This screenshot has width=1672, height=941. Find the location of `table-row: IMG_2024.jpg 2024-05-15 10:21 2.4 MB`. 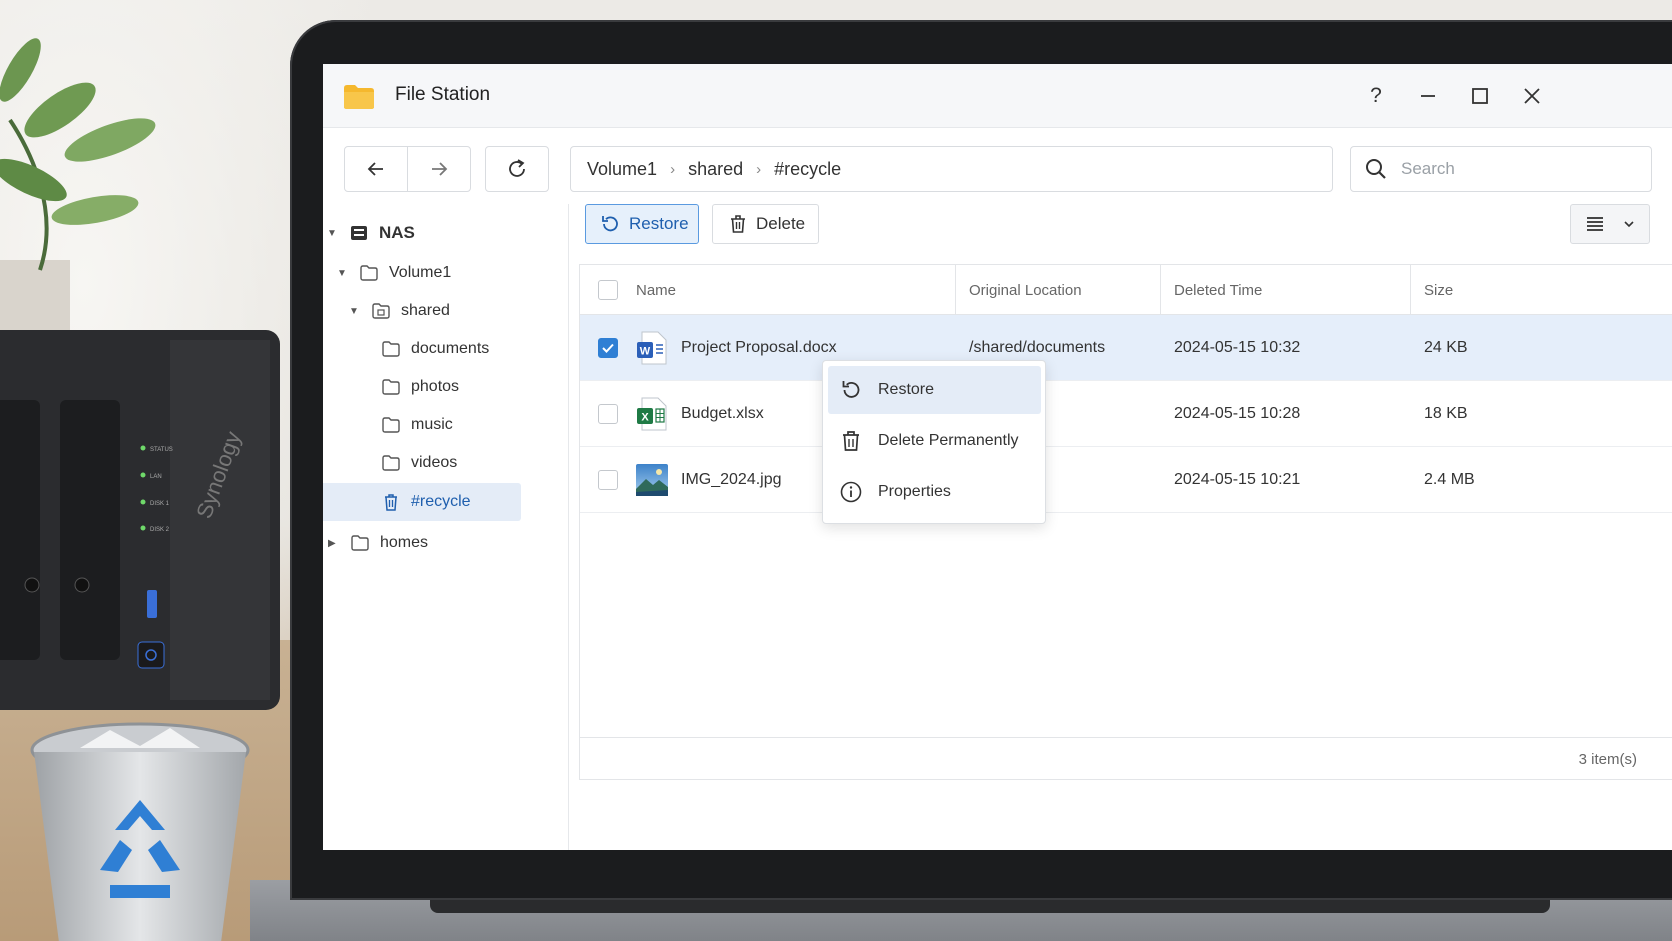

table-row: IMG_2024.jpg 2024-05-15 10:21 2.4 MB is located at coordinates (1126, 480).